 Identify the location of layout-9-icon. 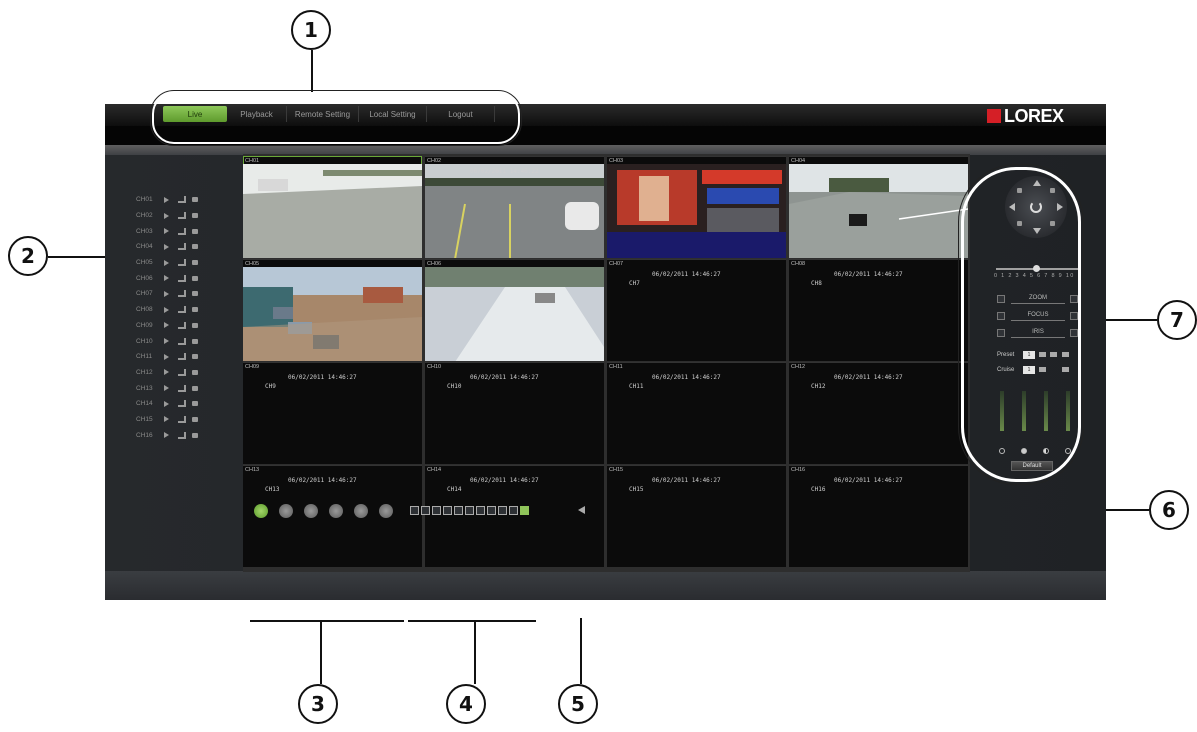
(458, 510).